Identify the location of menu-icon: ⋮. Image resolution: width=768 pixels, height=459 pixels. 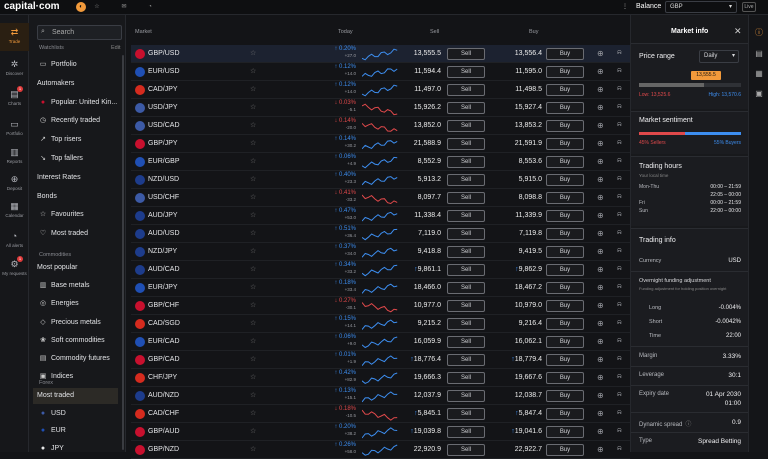
(625, 7).